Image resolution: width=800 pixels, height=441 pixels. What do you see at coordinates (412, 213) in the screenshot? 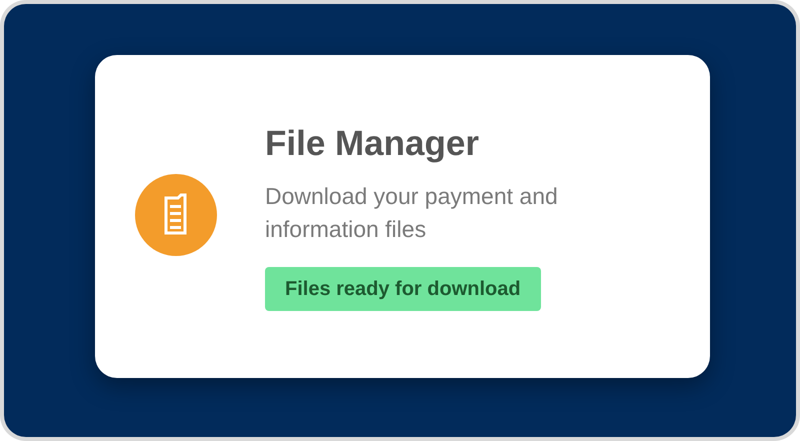
I see `card-description: Download your payment and information files` at bounding box center [412, 213].